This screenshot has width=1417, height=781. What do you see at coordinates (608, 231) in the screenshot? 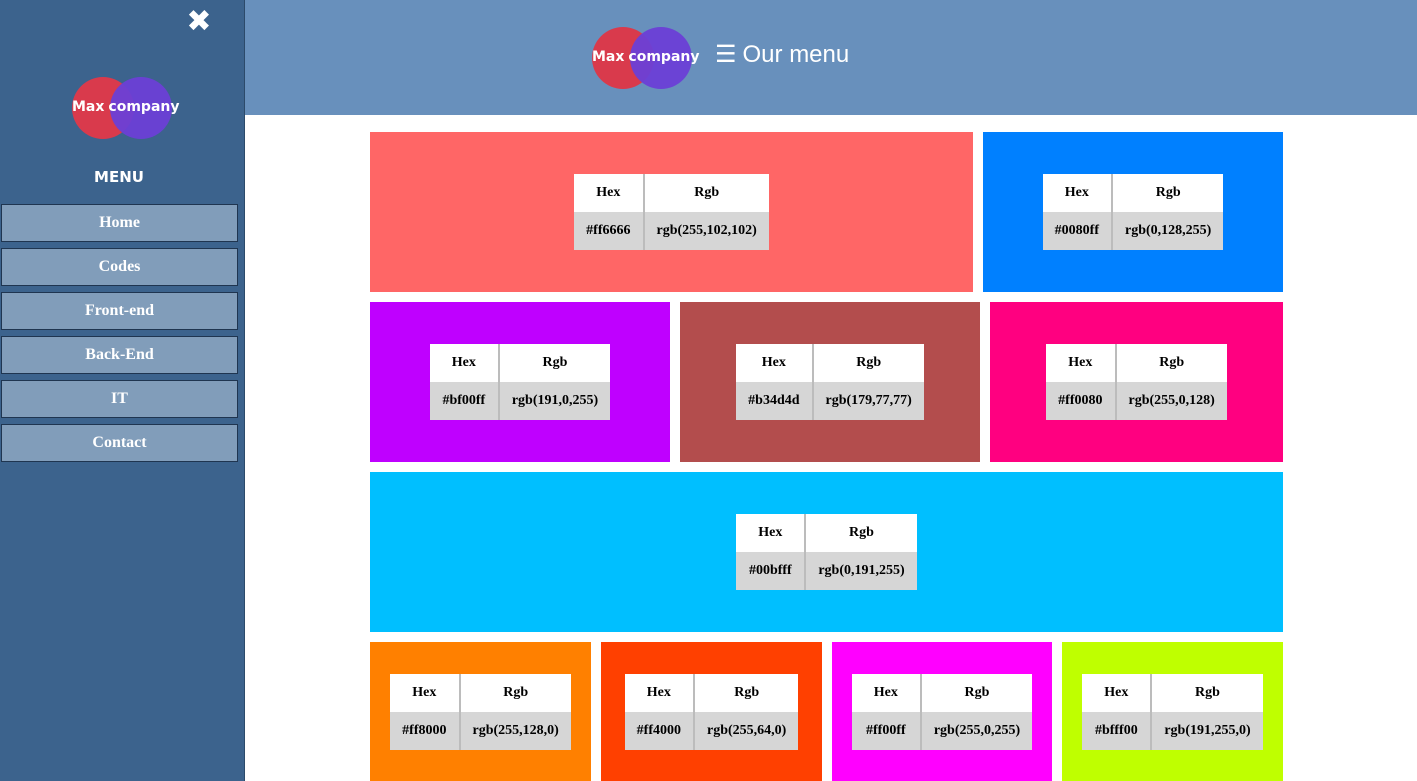
I see `hex-value: #ff6666` at bounding box center [608, 231].